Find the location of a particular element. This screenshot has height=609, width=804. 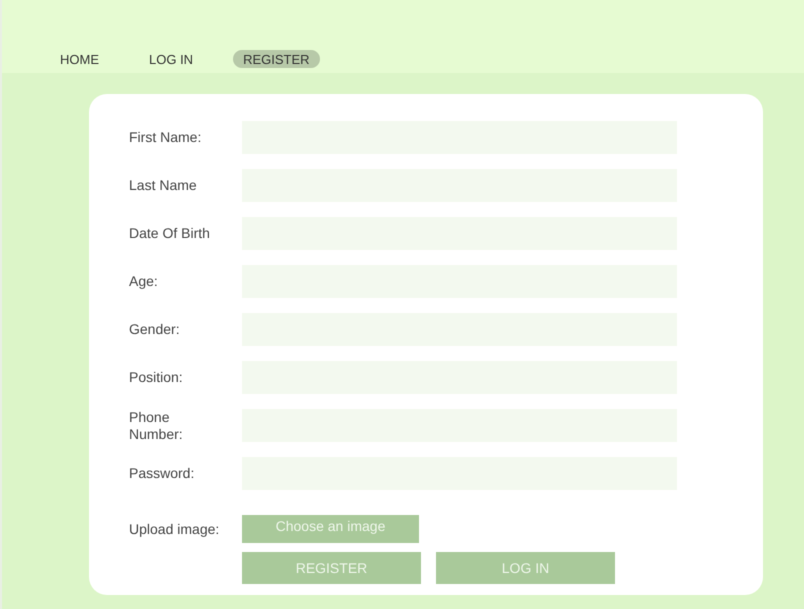

nav-link: HOME is located at coordinates (79, 59).